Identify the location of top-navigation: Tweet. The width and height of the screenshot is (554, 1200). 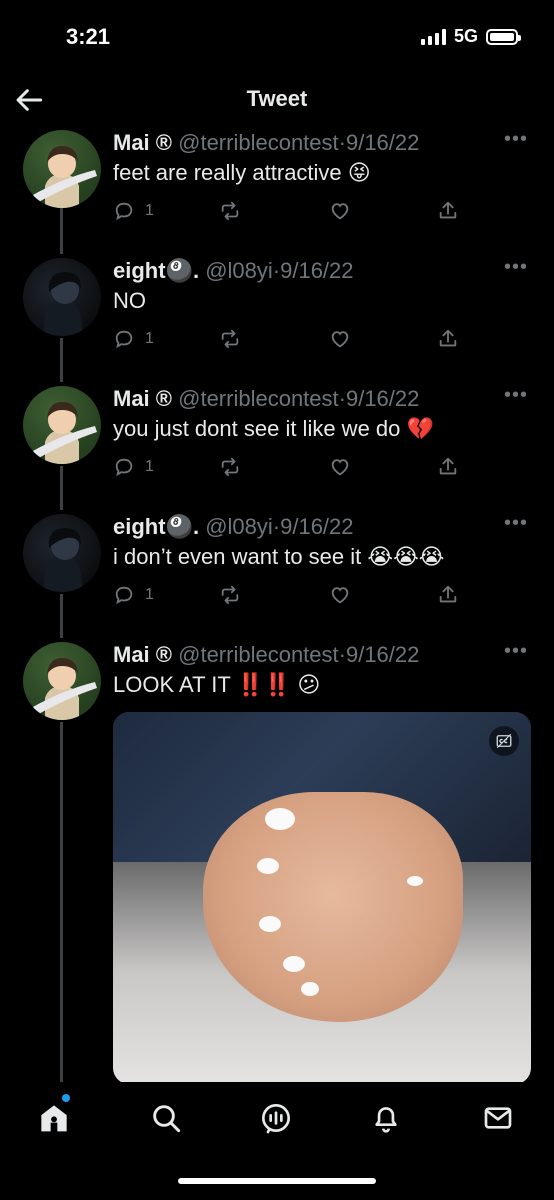
(277, 101).